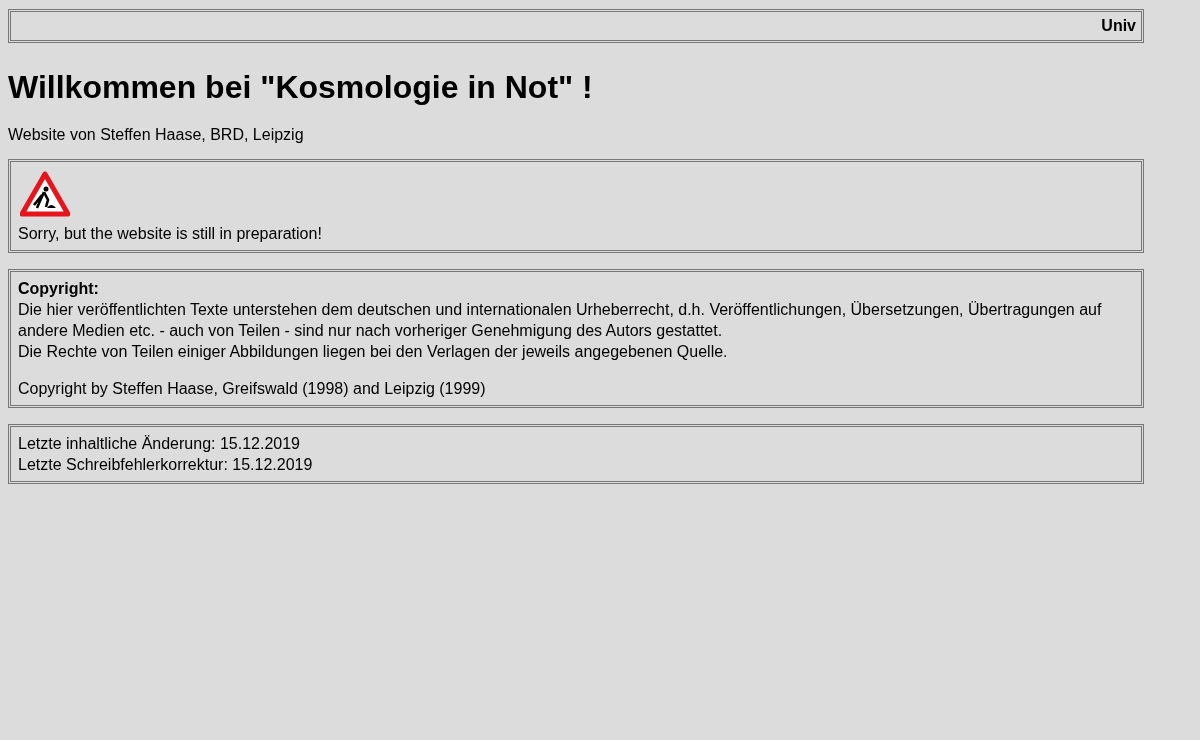 The image size is (1200, 740). I want to click on copyright-note: Copyright by Steffen Haase, Greifswald (1998) and Leipzig (1999), so click(252, 389).